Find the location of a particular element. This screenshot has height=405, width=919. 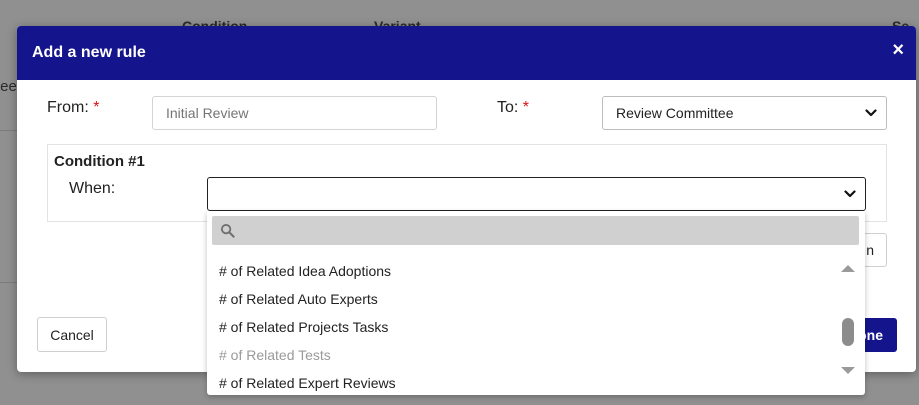

to-label: To: * is located at coordinates (513, 108).